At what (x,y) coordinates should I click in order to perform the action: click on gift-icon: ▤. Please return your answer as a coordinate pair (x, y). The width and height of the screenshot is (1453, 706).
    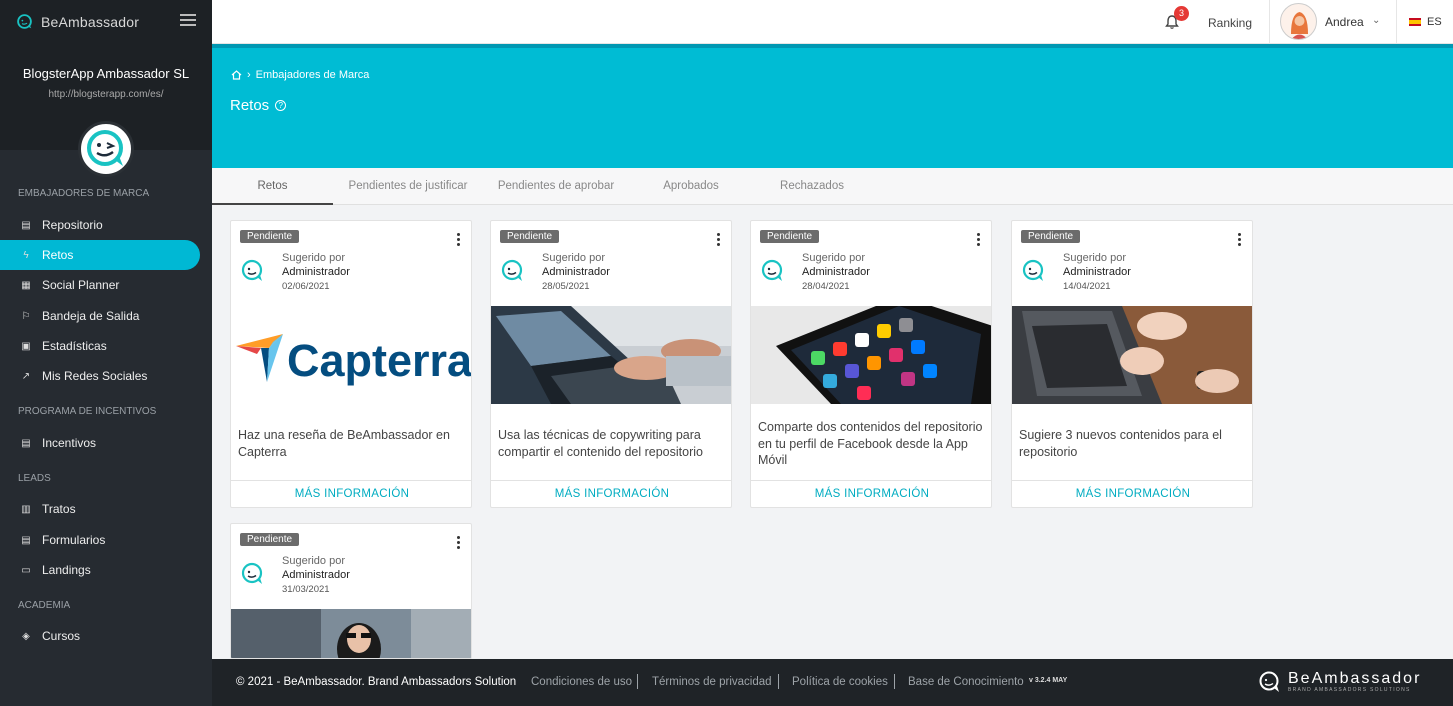
    Looking at the image, I should click on (26, 443).